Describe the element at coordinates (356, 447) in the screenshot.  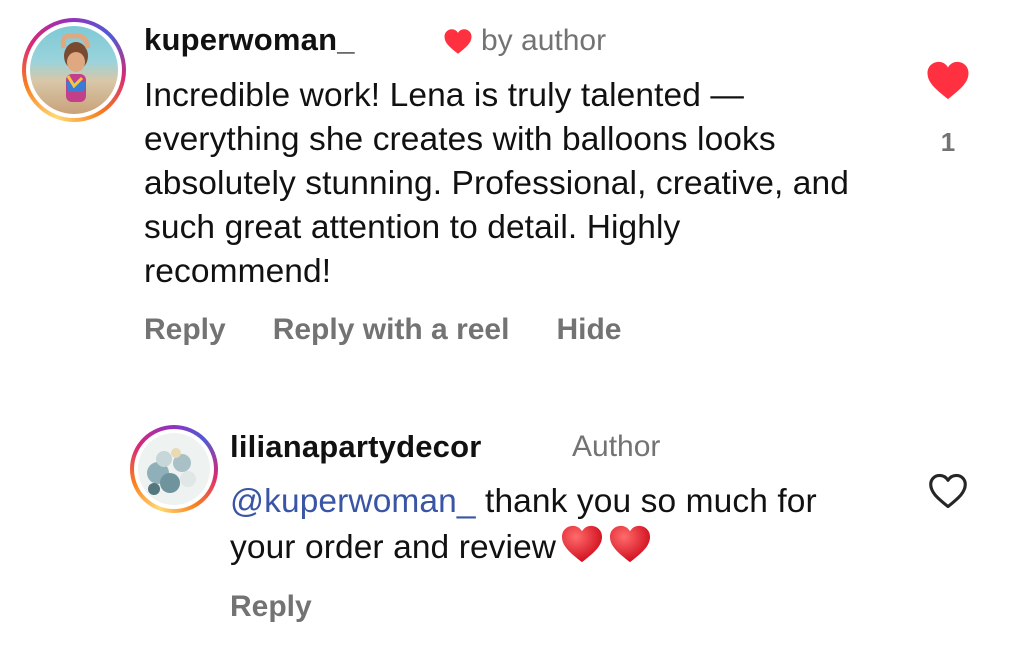
I see `comment-username: lilianapartydecor` at that location.